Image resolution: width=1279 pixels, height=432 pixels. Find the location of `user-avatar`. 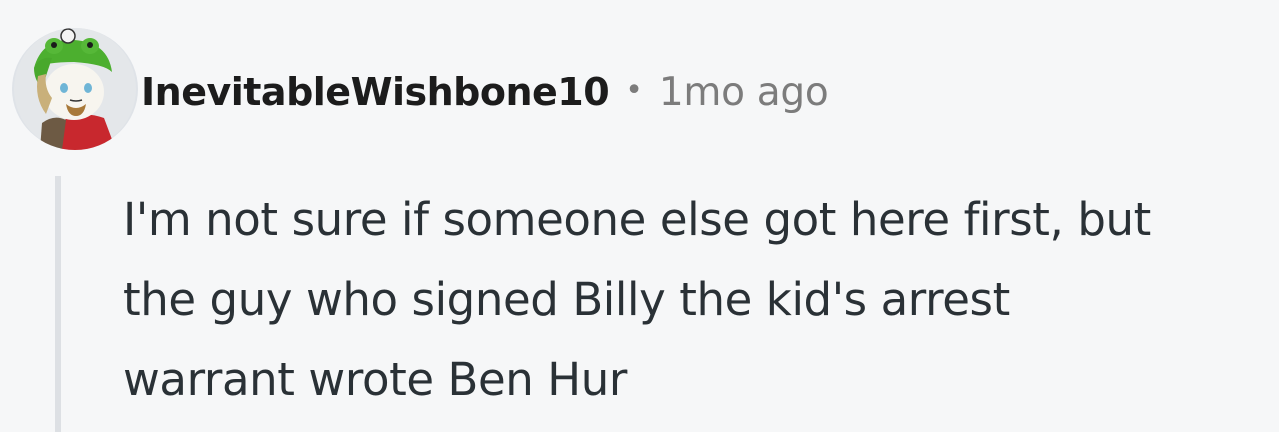

user-avatar is located at coordinates (75, 89).